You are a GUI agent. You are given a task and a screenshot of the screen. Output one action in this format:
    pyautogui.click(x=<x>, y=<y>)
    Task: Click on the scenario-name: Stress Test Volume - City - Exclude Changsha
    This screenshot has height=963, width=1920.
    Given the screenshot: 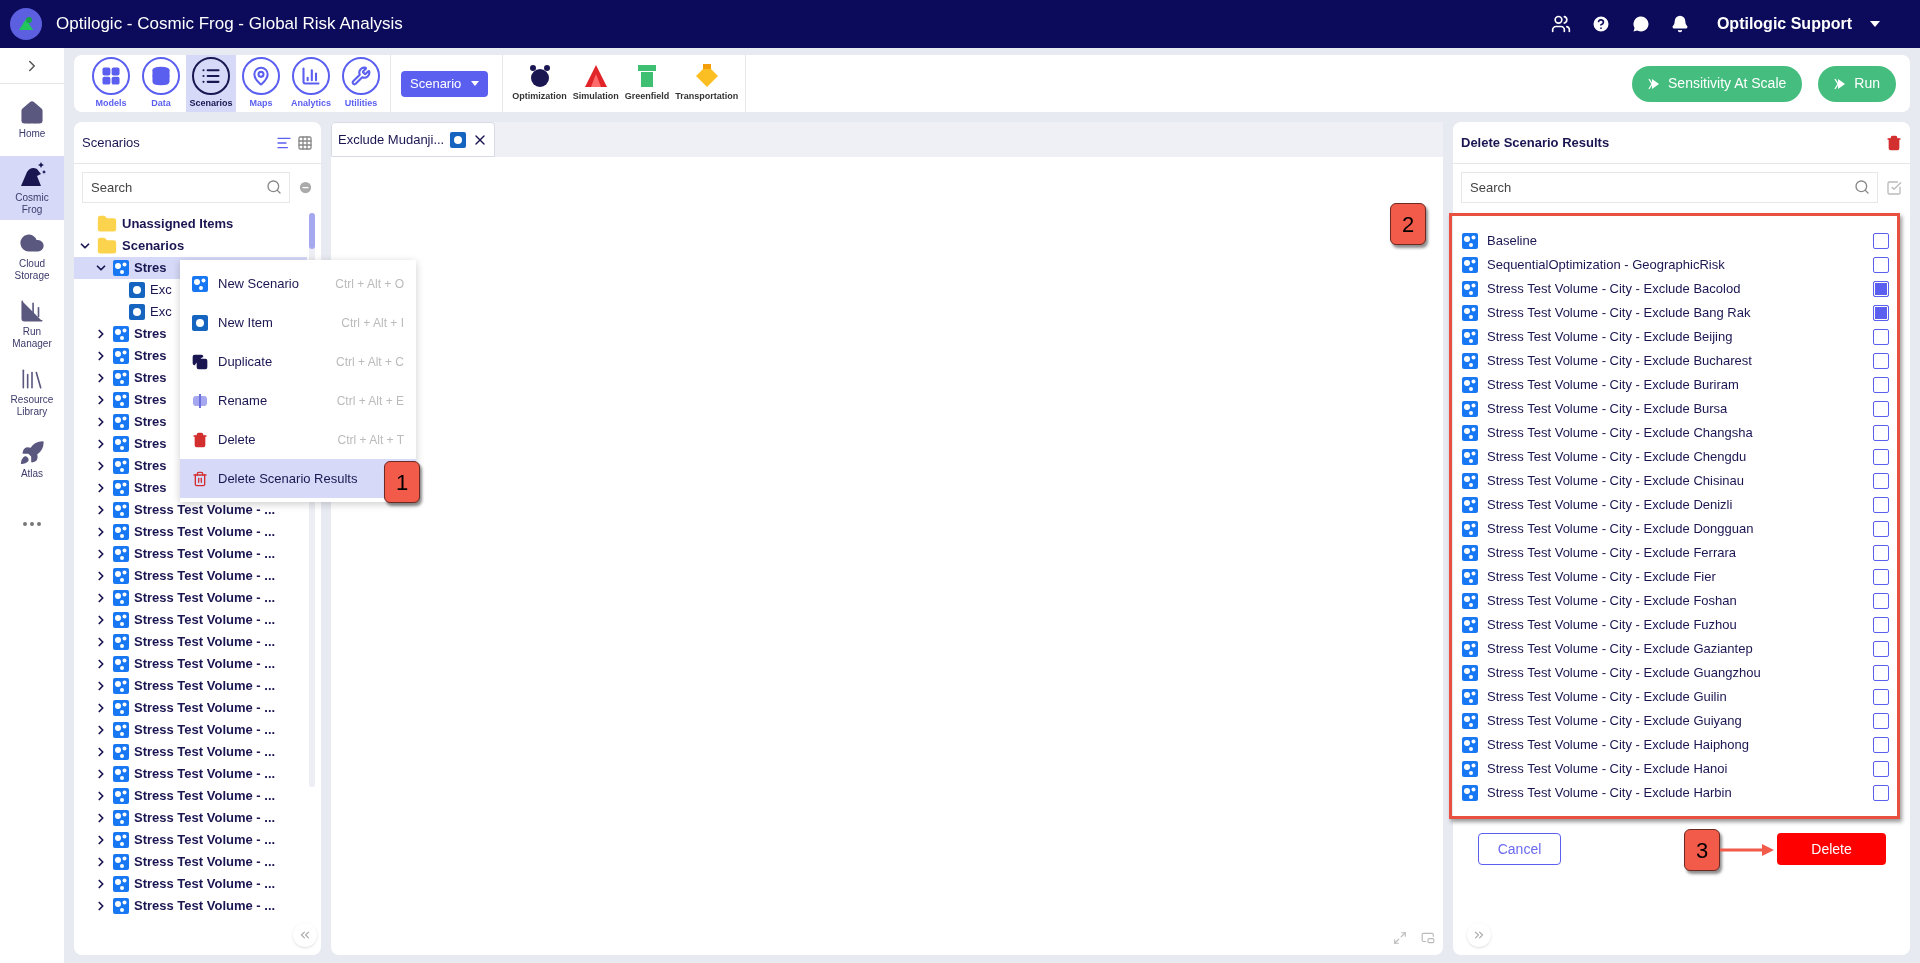 What is the action you would take?
    pyautogui.click(x=1620, y=433)
    